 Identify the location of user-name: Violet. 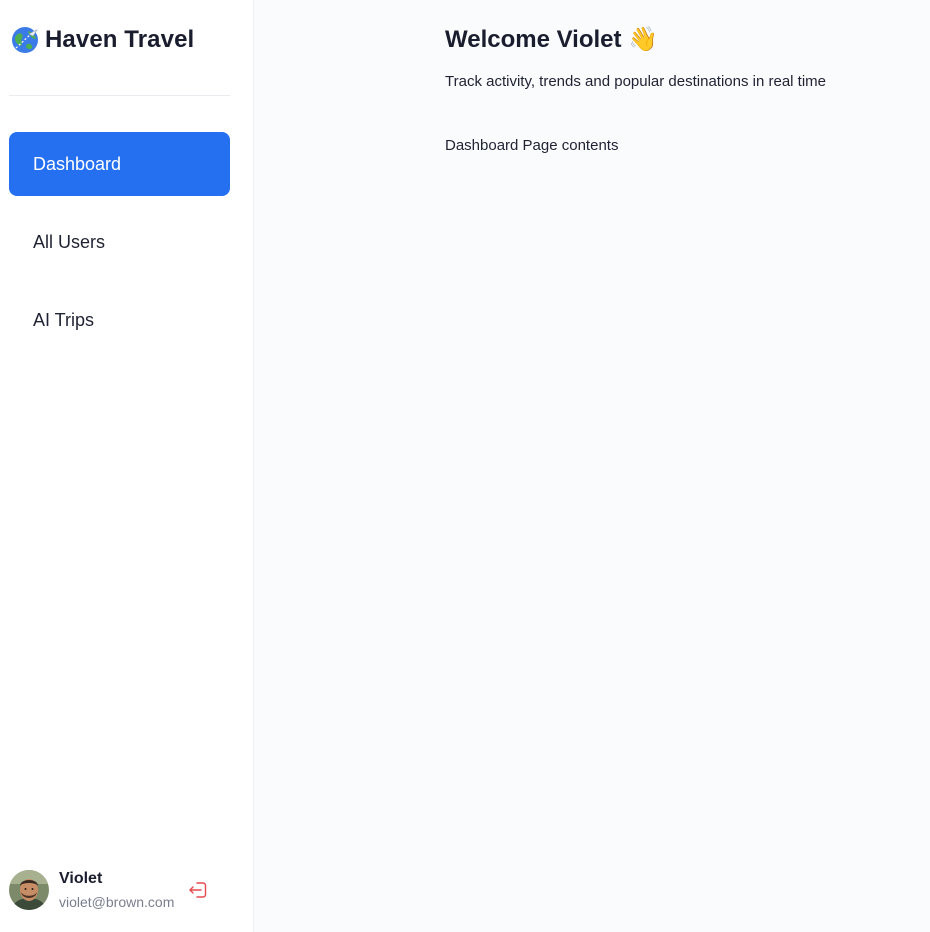
(81, 878).